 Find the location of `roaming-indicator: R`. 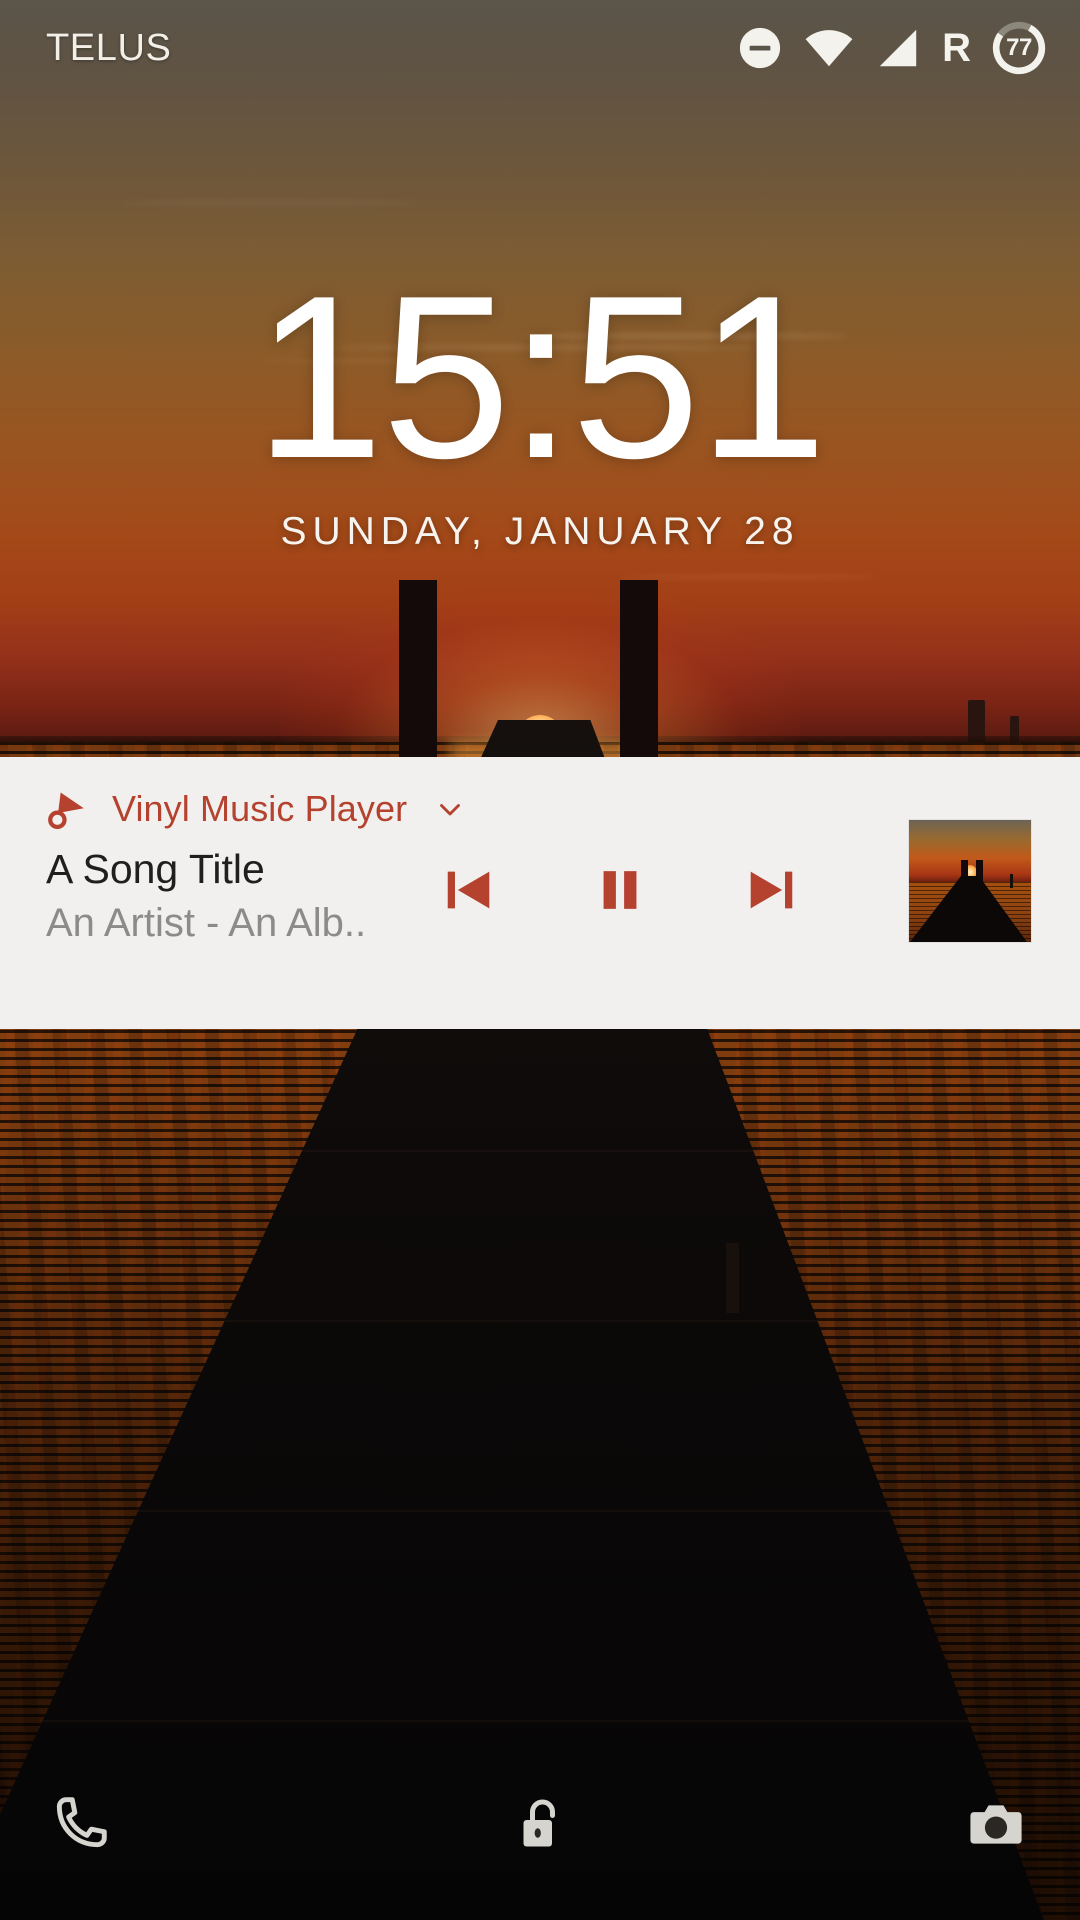

roaming-indicator: R is located at coordinates (956, 48).